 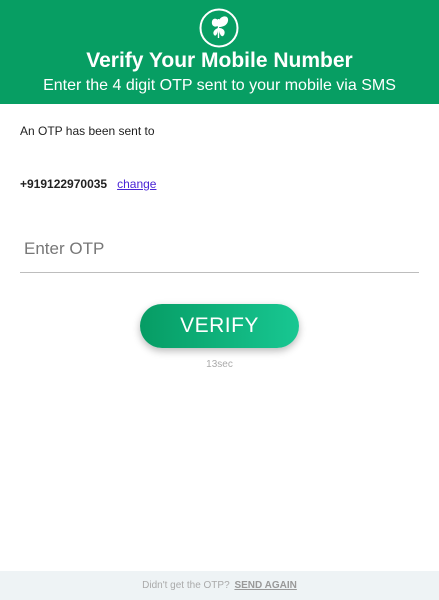 What do you see at coordinates (87, 131) in the screenshot?
I see `otp-sent-message: An OTP has been sent to` at bounding box center [87, 131].